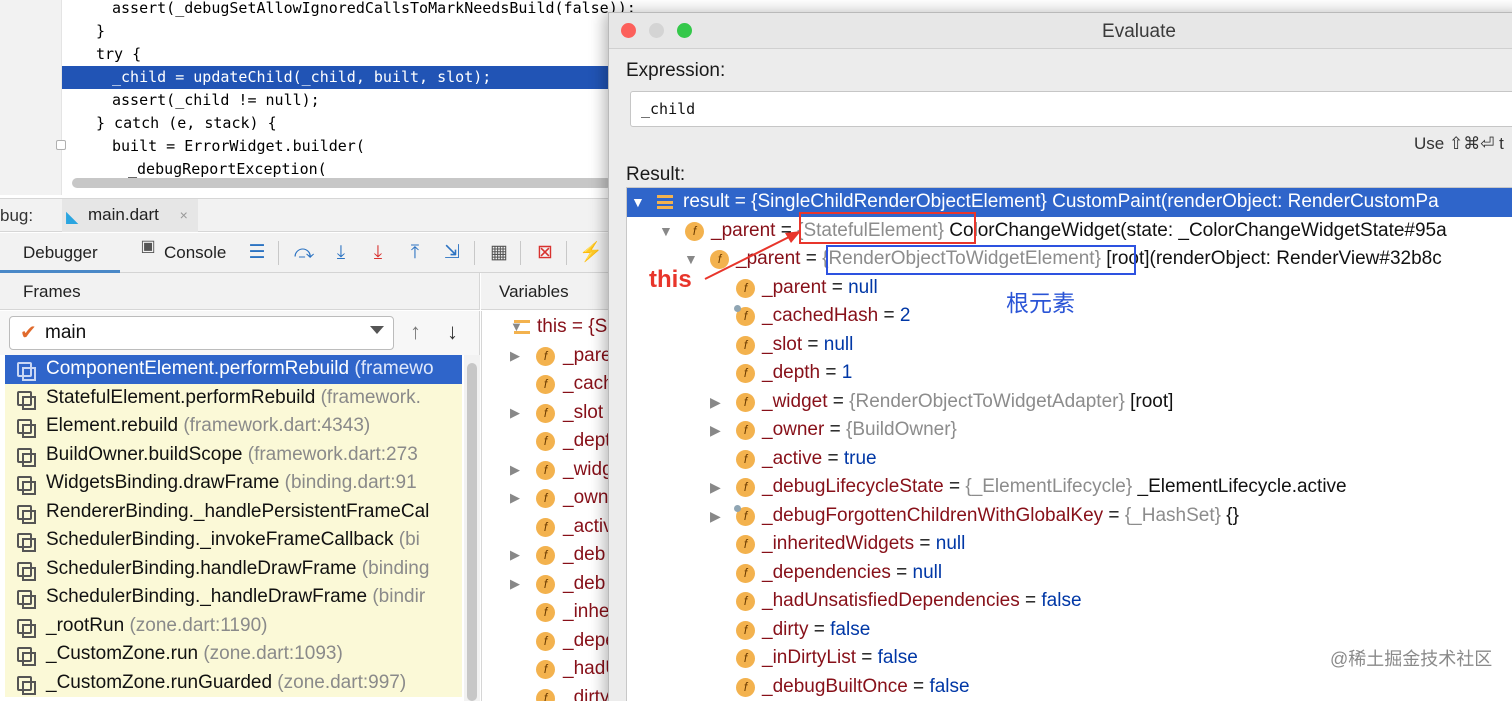 The height and width of the screenshot is (701, 1512). I want to click on result-row: f _slot = null, so click(1069, 345).